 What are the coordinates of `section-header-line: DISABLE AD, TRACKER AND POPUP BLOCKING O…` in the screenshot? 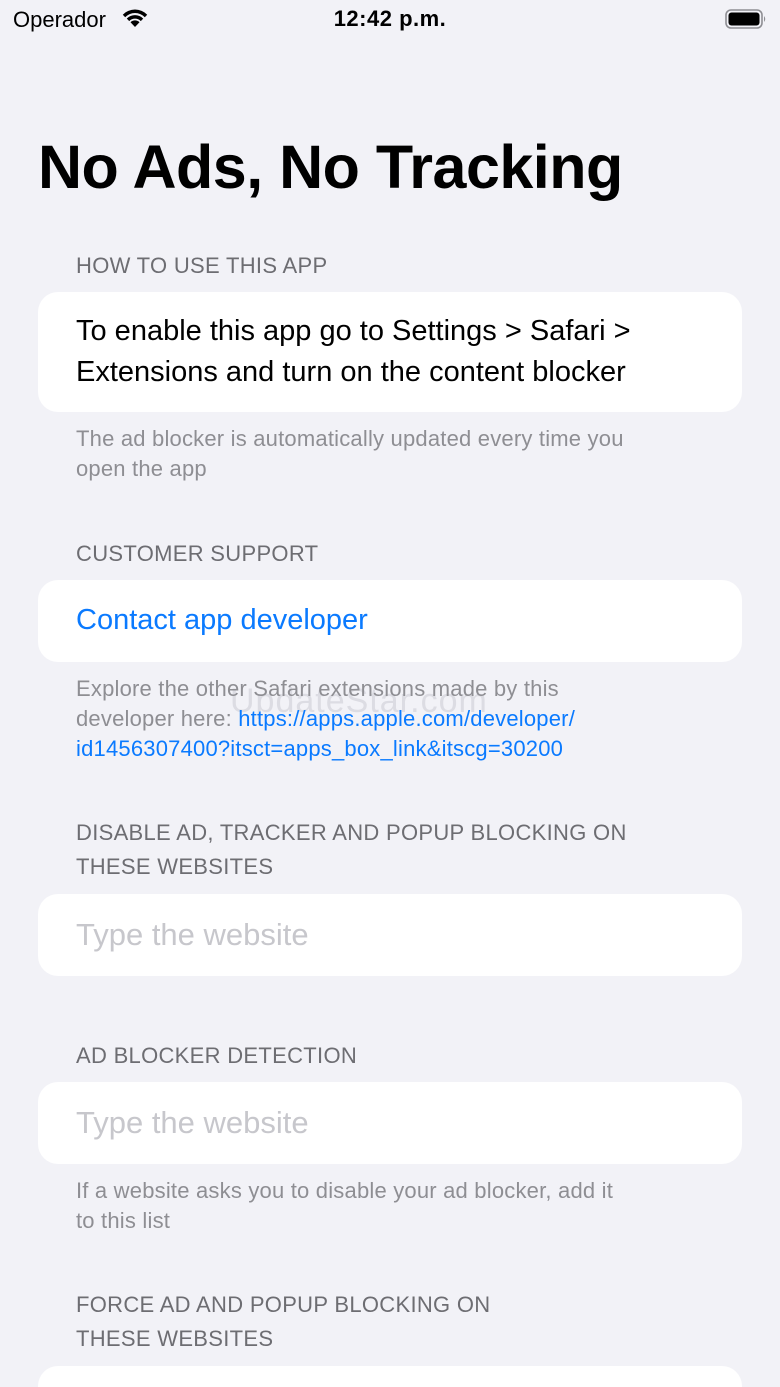 It's located at (351, 832).